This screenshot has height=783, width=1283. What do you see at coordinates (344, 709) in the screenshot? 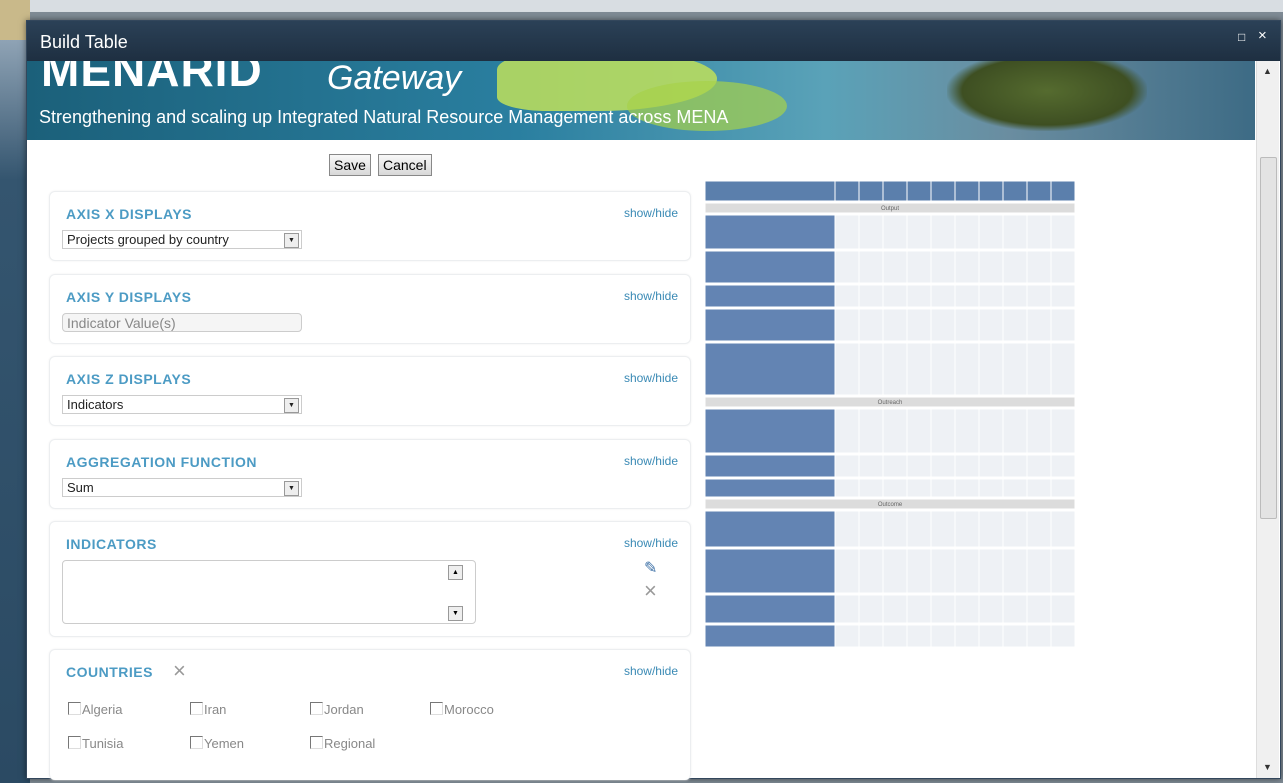
I see `country-label: Jordan` at bounding box center [344, 709].